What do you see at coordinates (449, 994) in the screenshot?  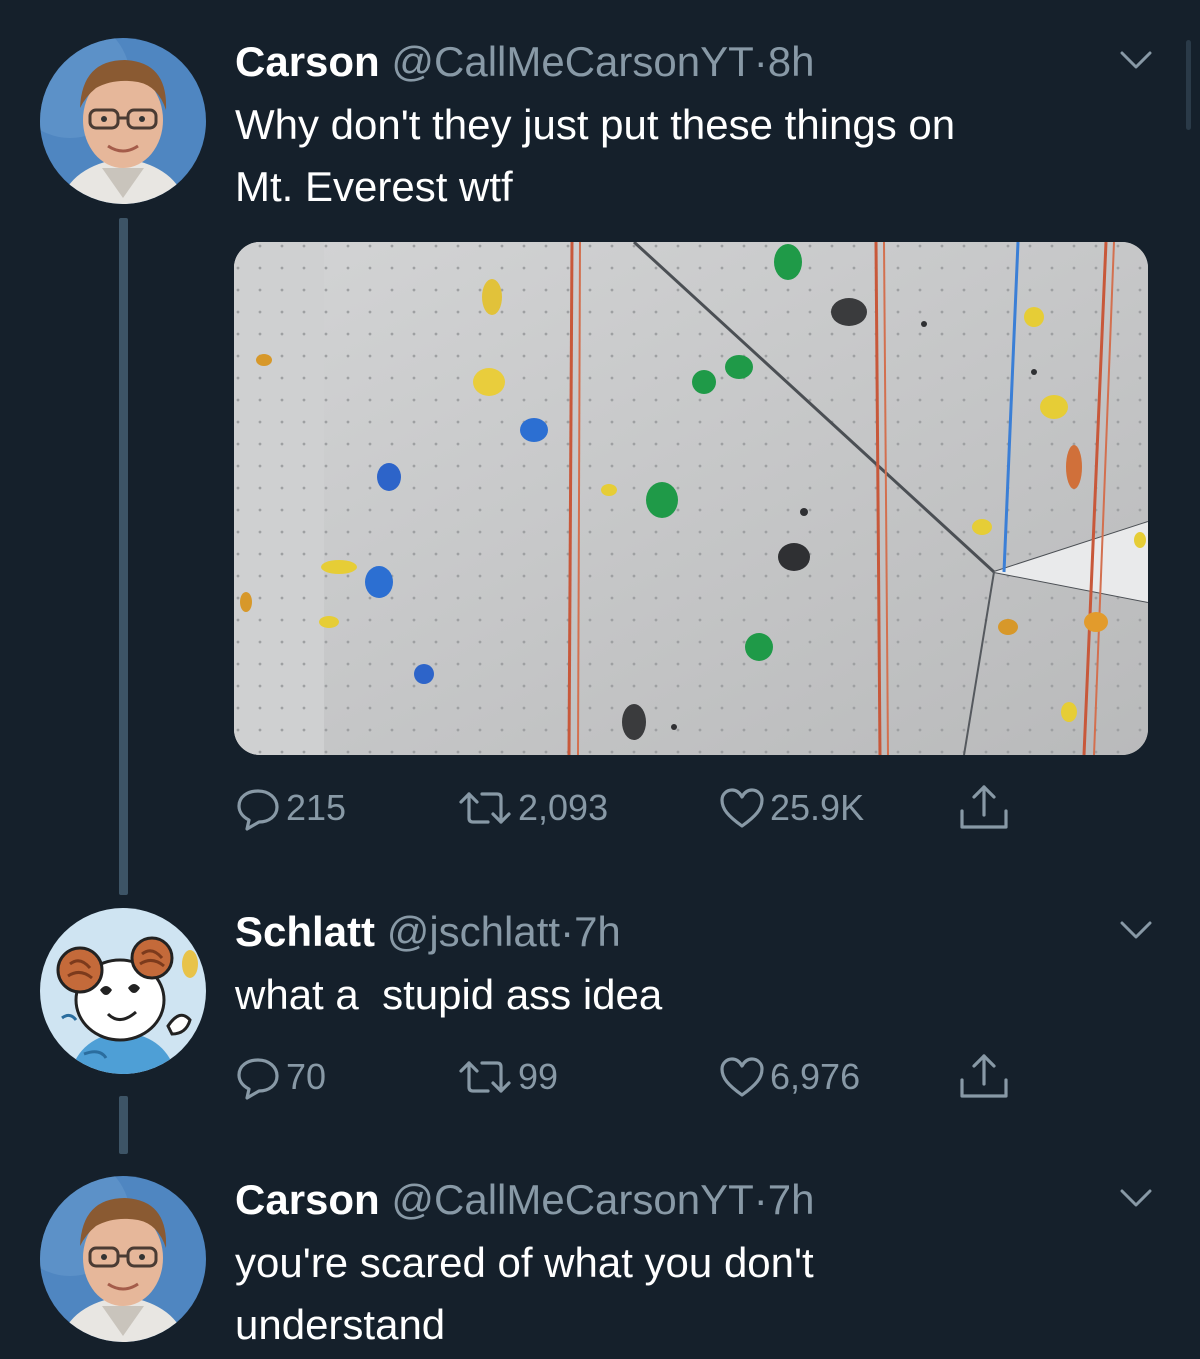 I see `tweet-text: what a stupid ass idea` at bounding box center [449, 994].